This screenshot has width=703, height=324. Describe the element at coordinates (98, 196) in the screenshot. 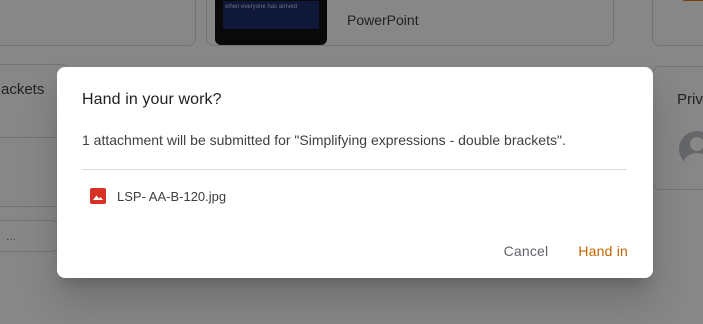

I see `image-file-icon` at that location.